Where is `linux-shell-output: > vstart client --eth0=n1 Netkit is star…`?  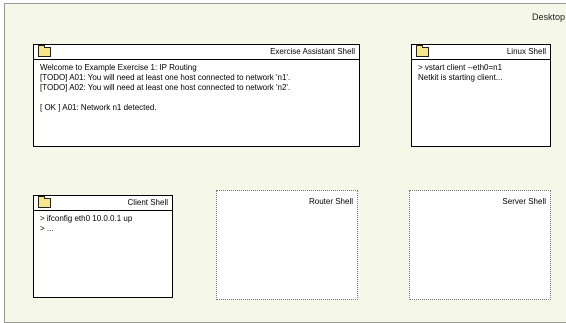 linux-shell-output: > vstart client --eth0=n1 Netkit is star… is located at coordinates (460, 73).